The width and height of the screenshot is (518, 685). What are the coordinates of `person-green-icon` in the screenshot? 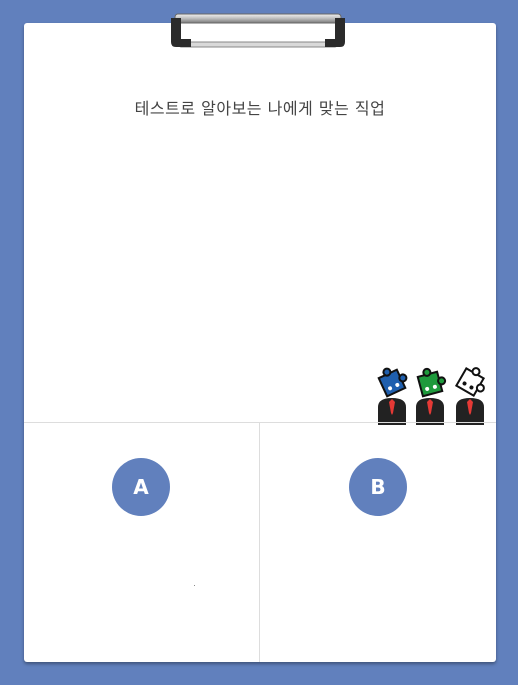 It's located at (431, 396).